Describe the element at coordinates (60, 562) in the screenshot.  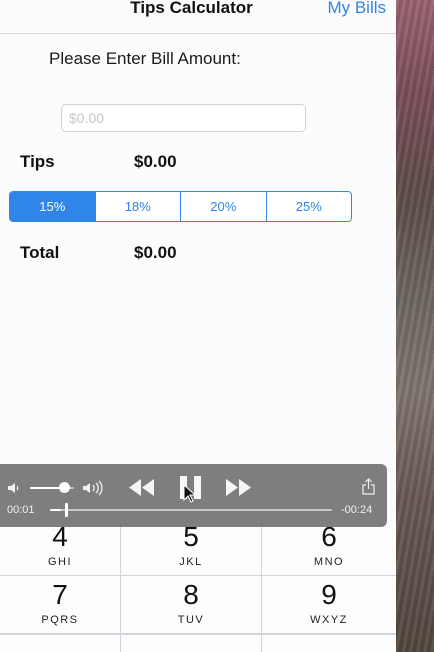
I see `key-letters: GHI` at that location.